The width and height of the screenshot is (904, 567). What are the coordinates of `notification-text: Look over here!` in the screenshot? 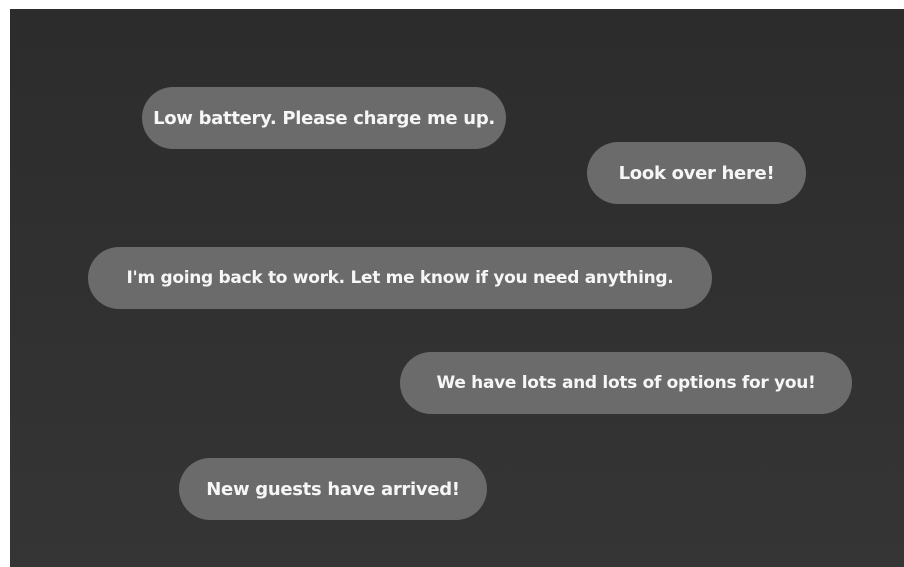 It's located at (696, 173).